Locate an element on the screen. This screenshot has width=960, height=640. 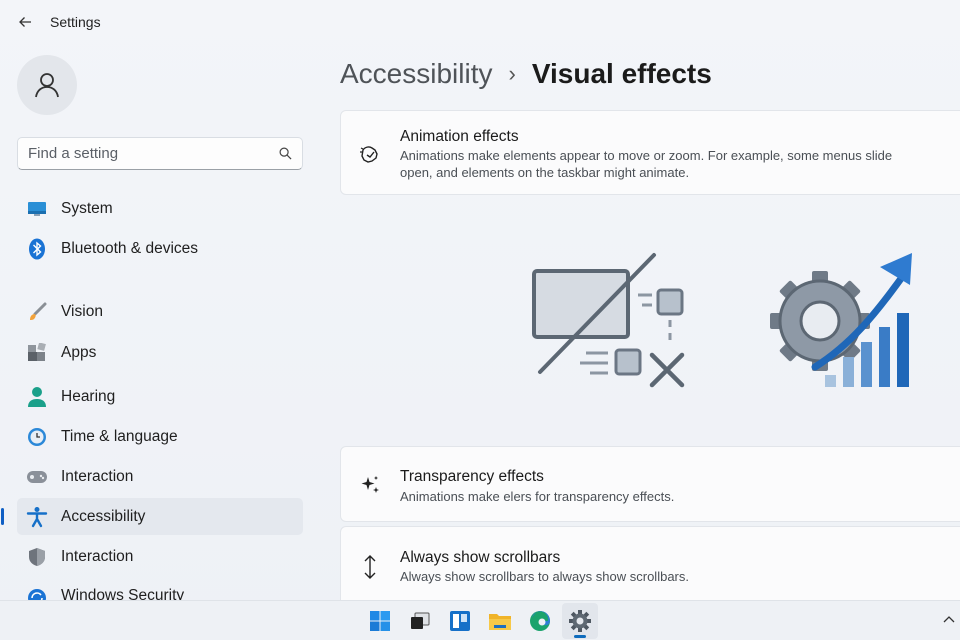
back-button is located at coordinates (25, 22).